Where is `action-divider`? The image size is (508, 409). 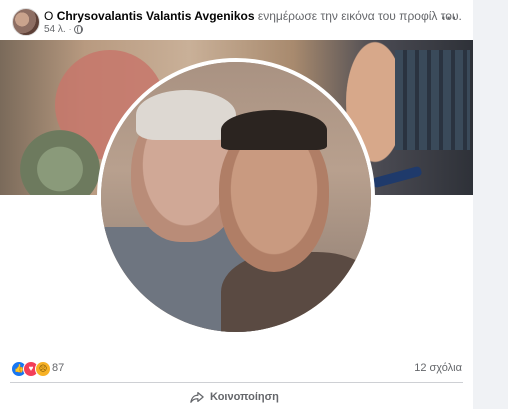 action-divider is located at coordinates (236, 382).